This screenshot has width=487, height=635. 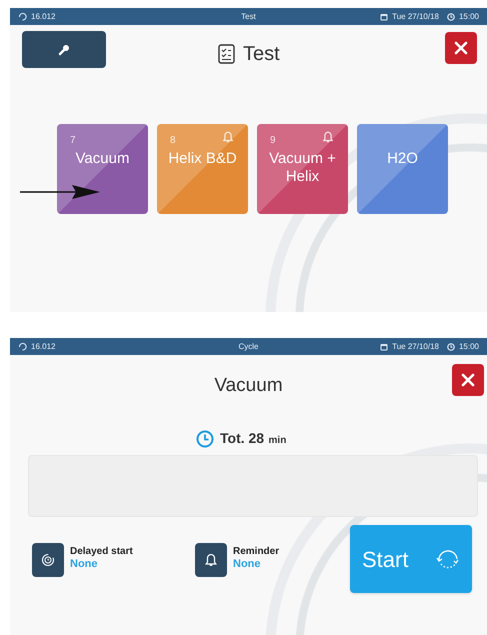 What do you see at coordinates (402, 159) in the screenshot?
I see `tile-label: H2O` at bounding box center [402, 159].